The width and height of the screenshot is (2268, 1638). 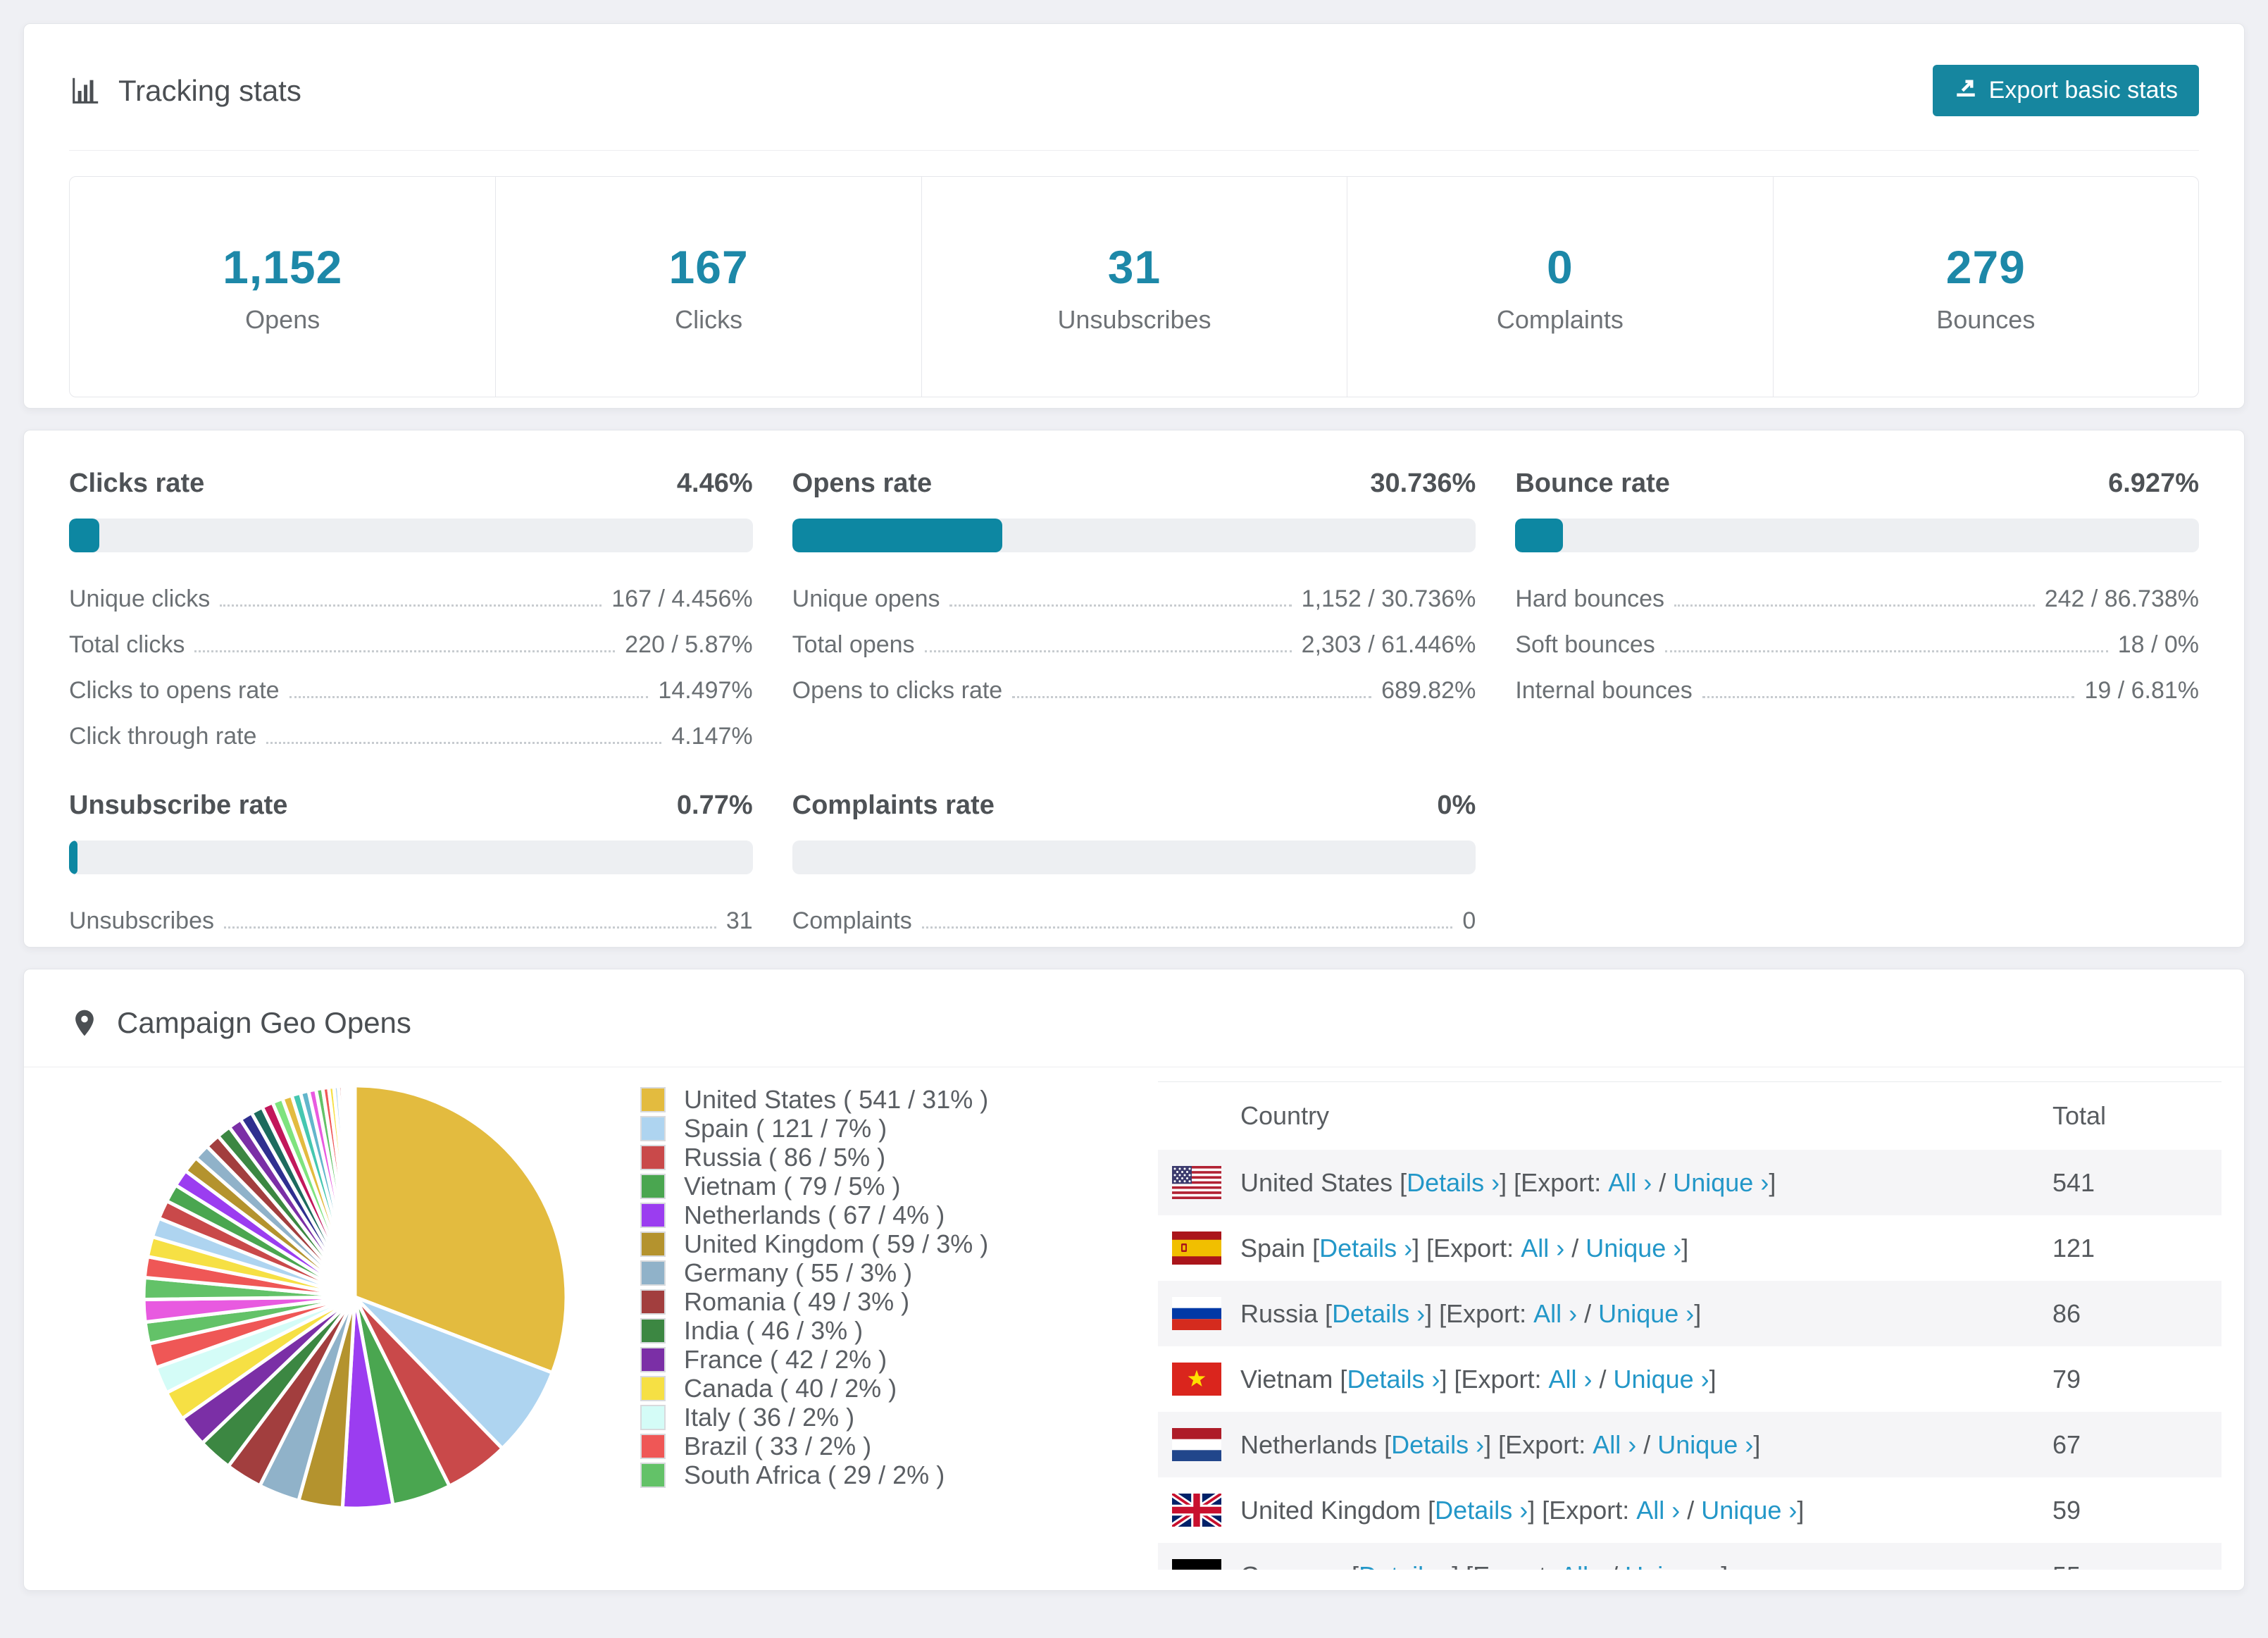 What do you see at coordinates (799, 1272) in the screenshot?
I see `legend-label: Germany ( 55 / 3% )` at bounding box center [799, 1272].